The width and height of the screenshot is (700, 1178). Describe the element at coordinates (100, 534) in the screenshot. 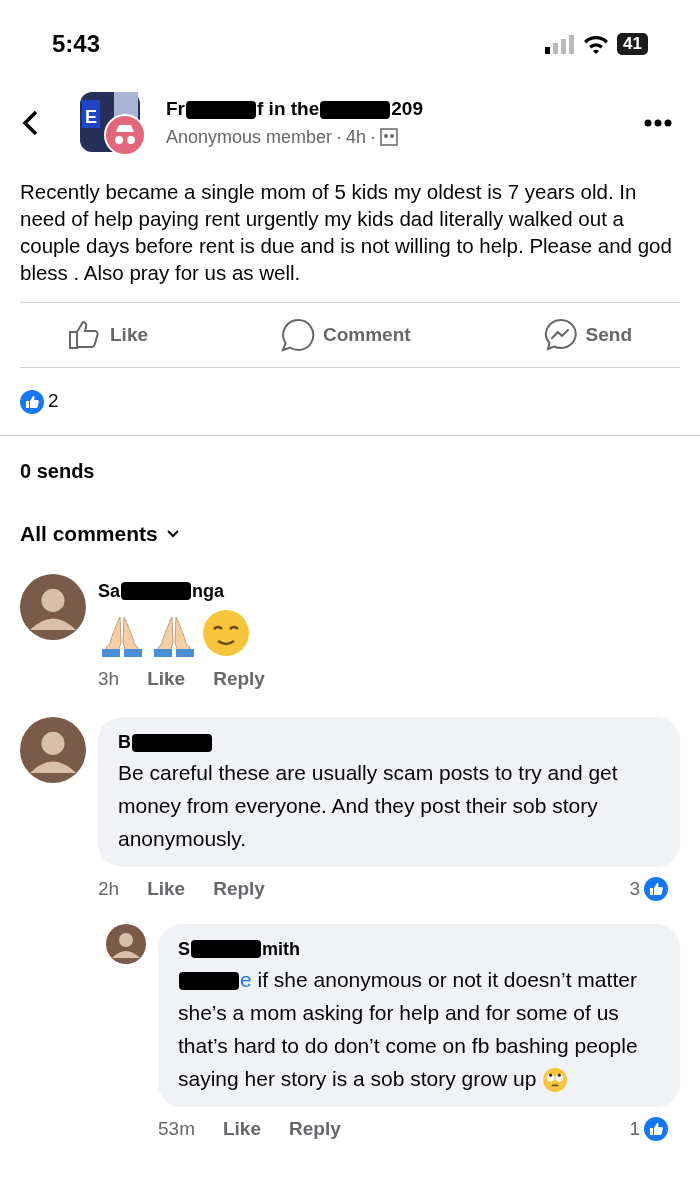

I see `comments-filter: All comments` at that location.